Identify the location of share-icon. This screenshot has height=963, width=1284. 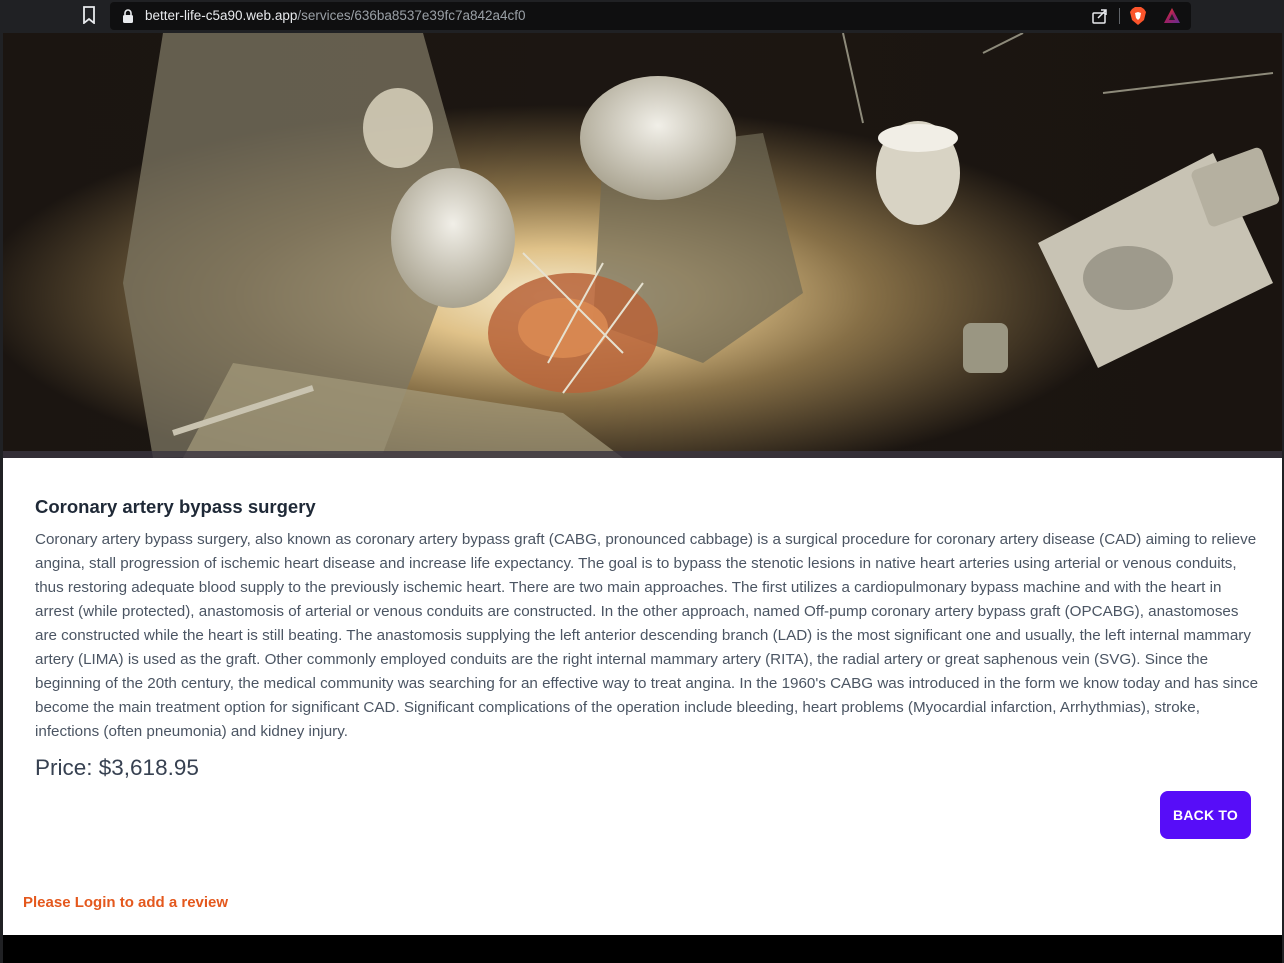
(1100, 16).